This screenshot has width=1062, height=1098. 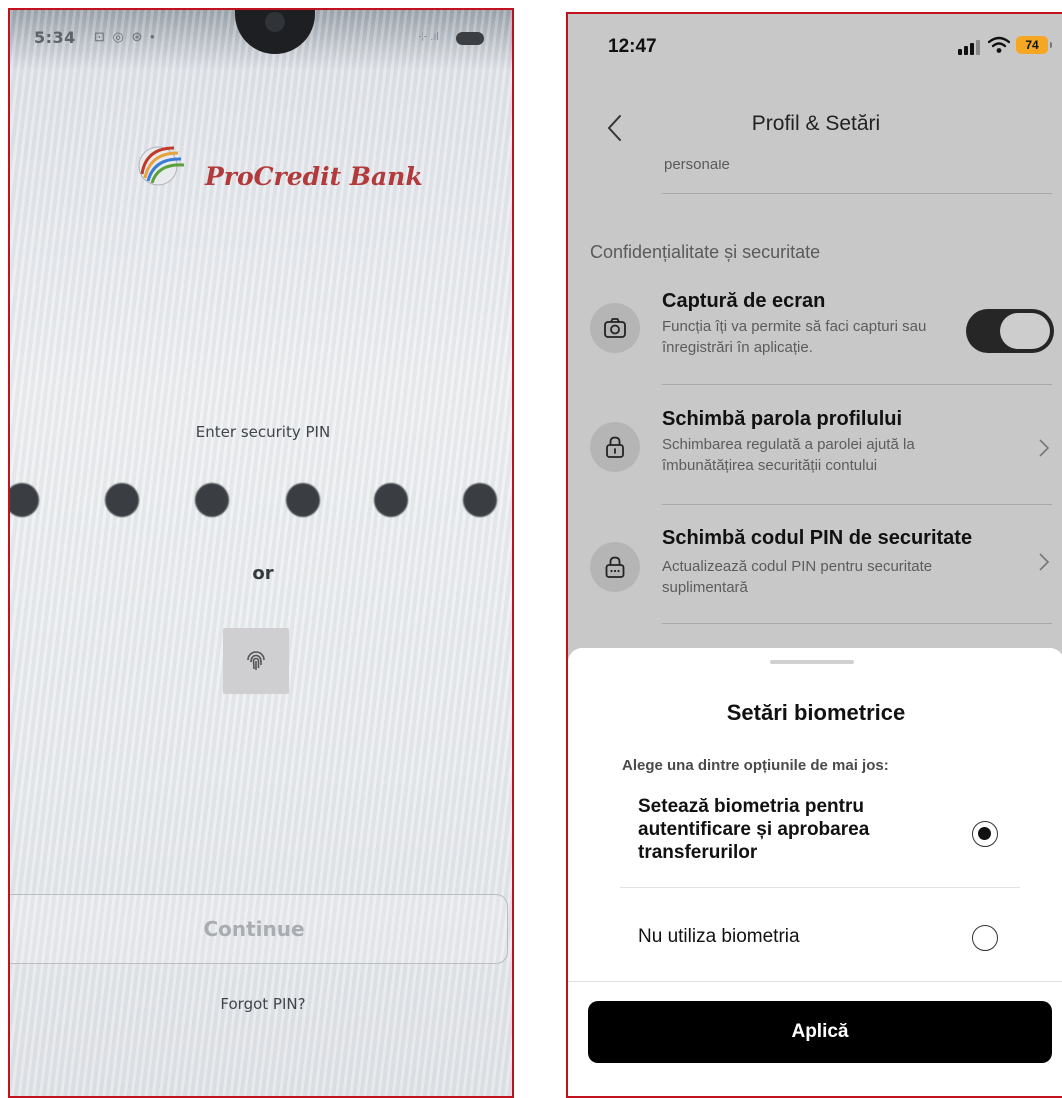 What do you see at coordinates (697, 166) in the screenshot?
I see `partial-list-item: personale` at bounding box center [697, 166].